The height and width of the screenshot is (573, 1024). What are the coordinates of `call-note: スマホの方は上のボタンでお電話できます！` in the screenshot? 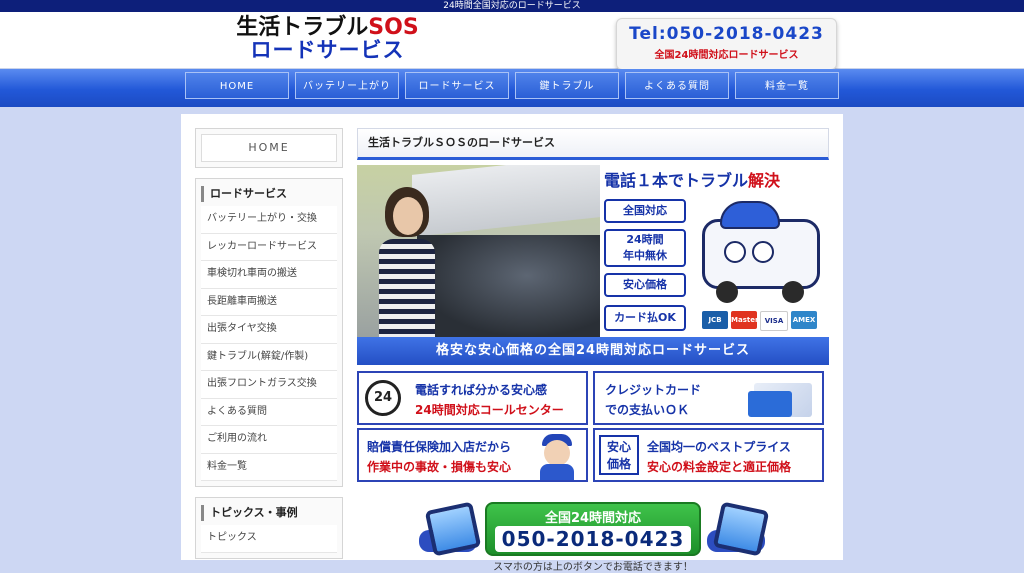 It's located at (593, 567).